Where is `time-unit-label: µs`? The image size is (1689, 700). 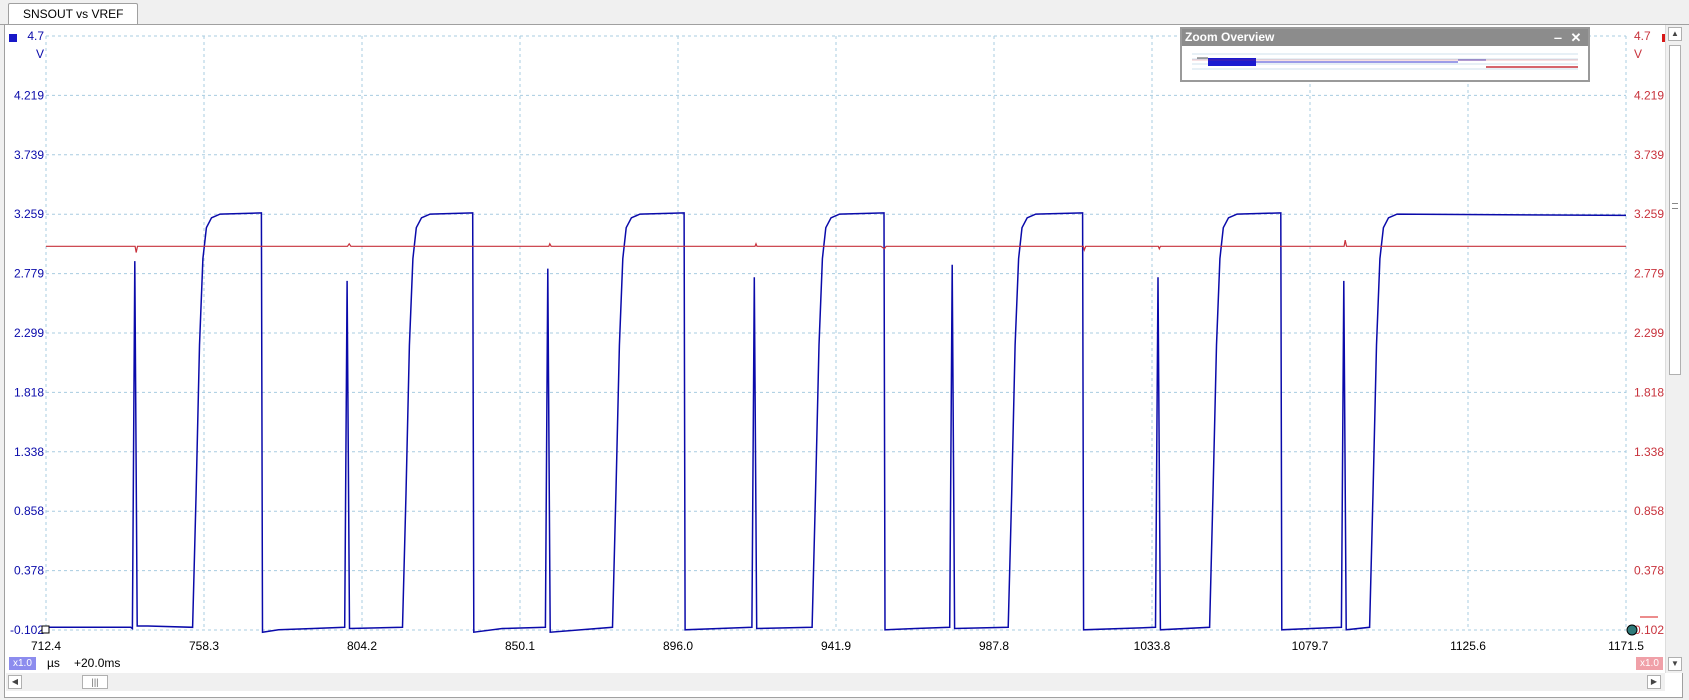
time-unit-label: µs is located at coordinates (53, 663).